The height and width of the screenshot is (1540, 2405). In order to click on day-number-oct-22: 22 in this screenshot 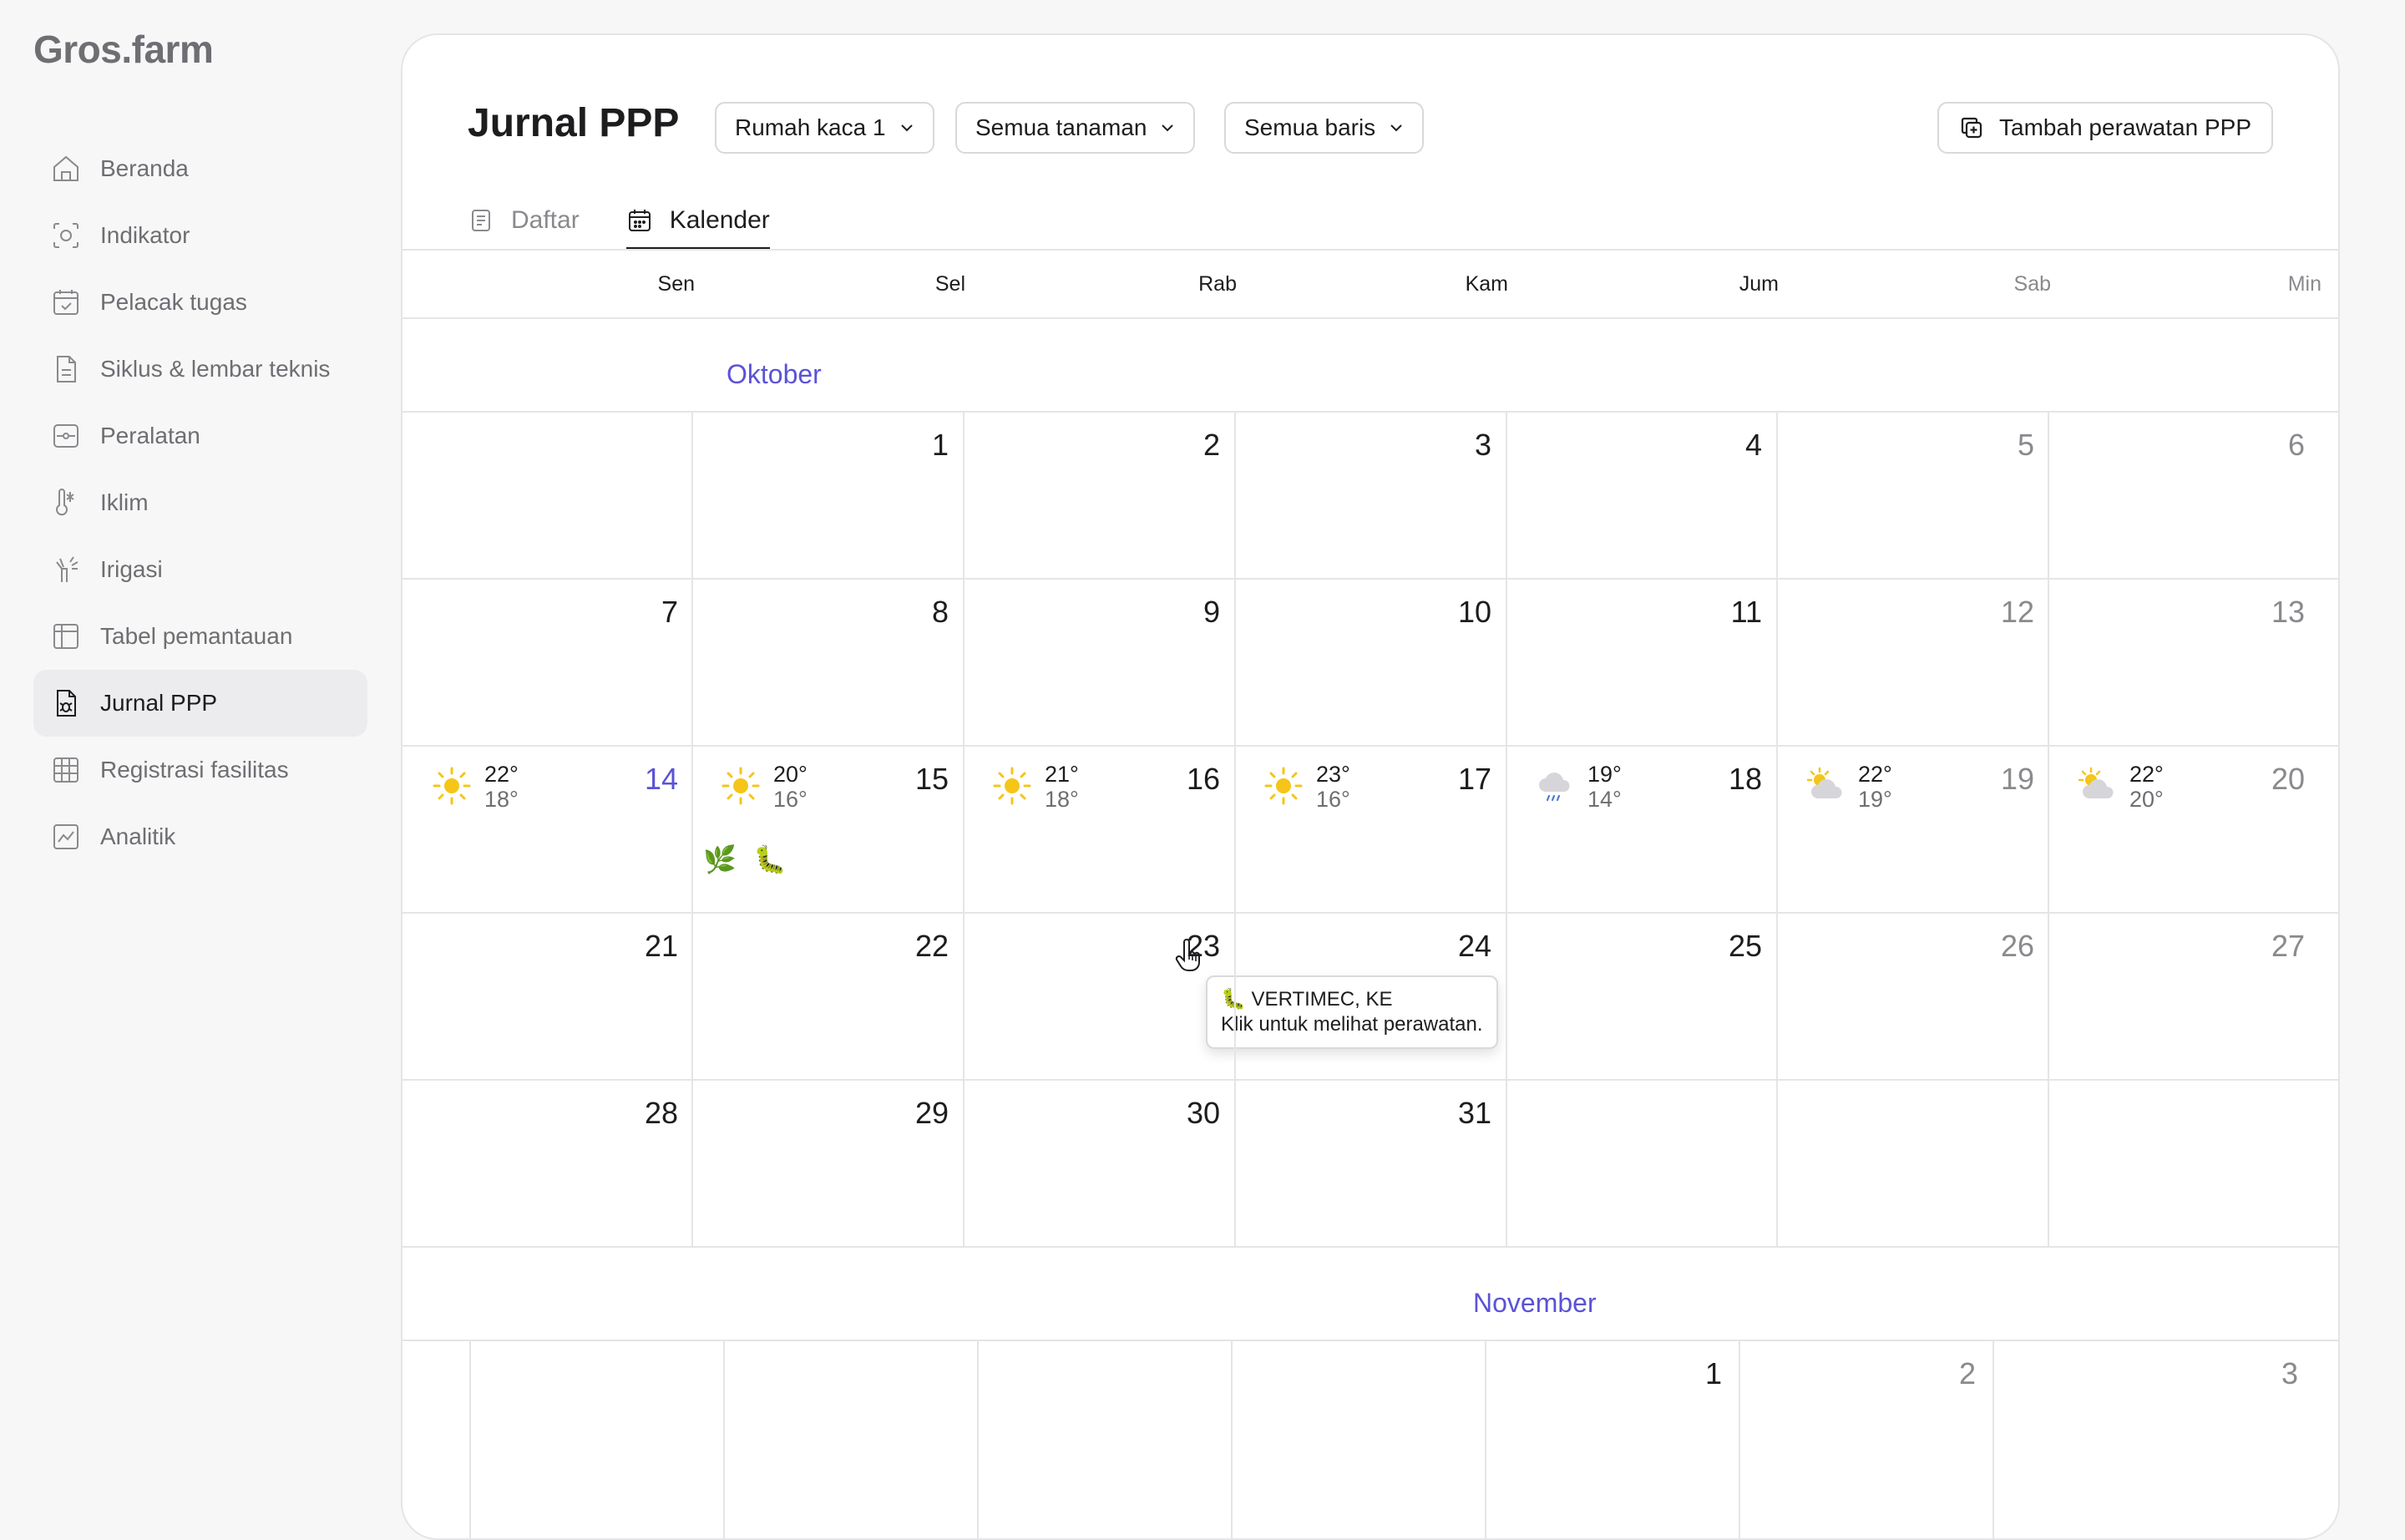, I will do `click(915, 946)`.